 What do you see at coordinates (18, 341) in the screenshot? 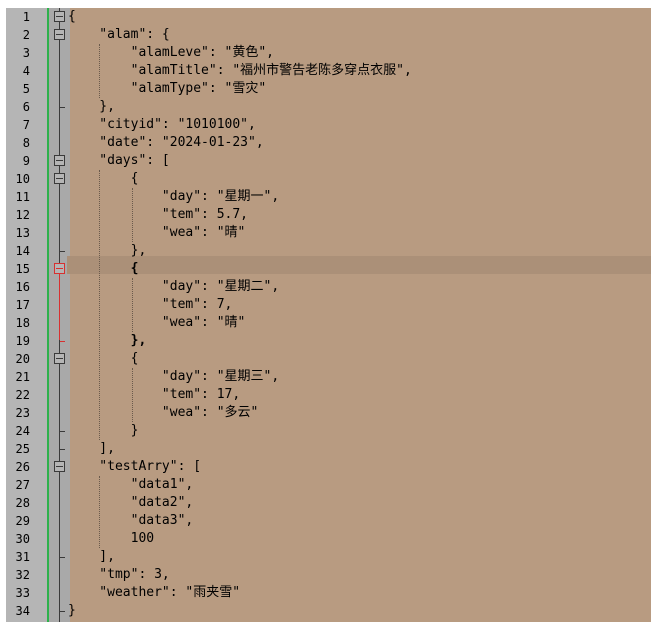
I see `line-number: 19` at bounding box center [18, 341].